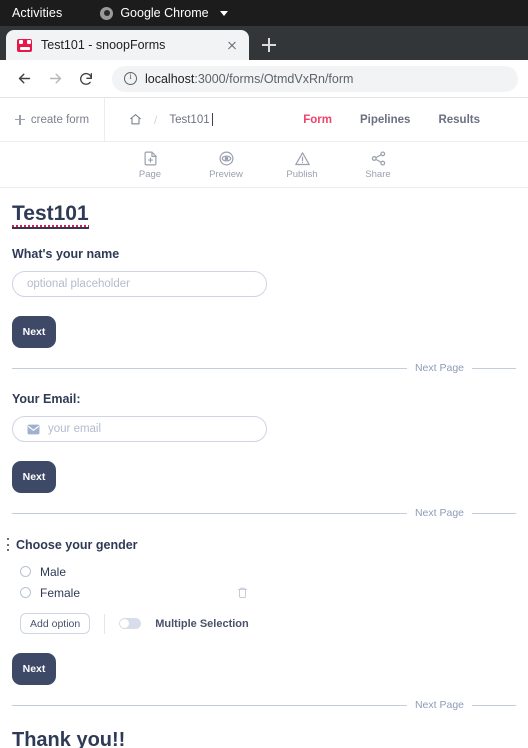  I want to click on chevron-down-icon, so click(223, 13).